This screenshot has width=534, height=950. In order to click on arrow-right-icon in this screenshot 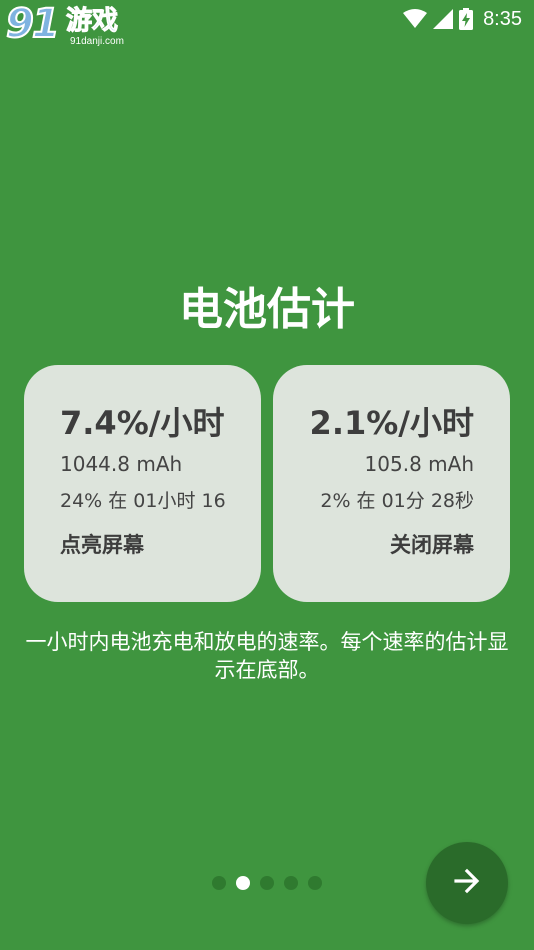, I will do `click(467, 883)`.